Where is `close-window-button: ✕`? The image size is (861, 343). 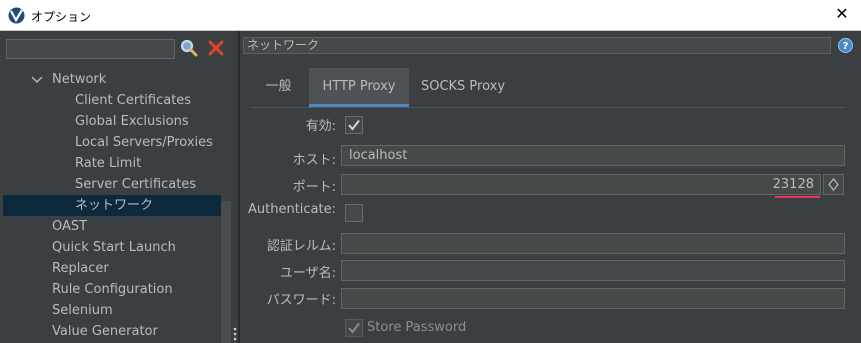
close-window-button: ✕ is located at coordinates (842, 14).